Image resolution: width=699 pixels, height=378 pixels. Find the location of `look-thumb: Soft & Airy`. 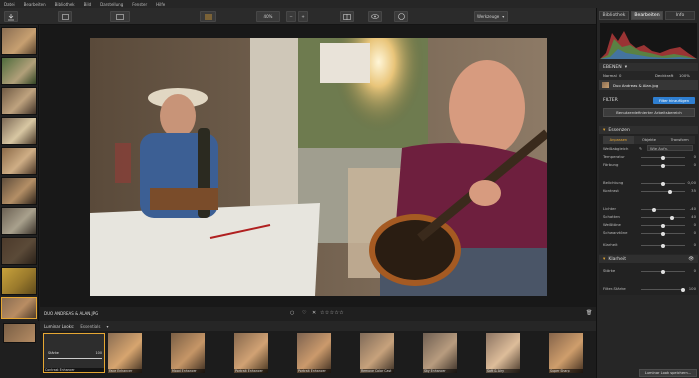

look-thumb: Soft & Airy is located at coordinates (503, 353).